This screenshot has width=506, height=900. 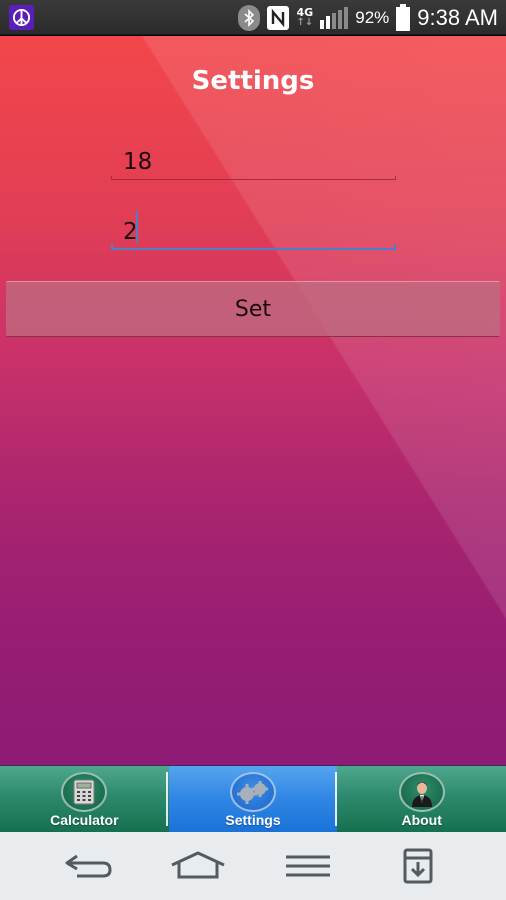 What do you see at coordinates (305, 22) in the screenshot?
I see `data-activity-icon: ↑↓` at bounding box center [305, 22].